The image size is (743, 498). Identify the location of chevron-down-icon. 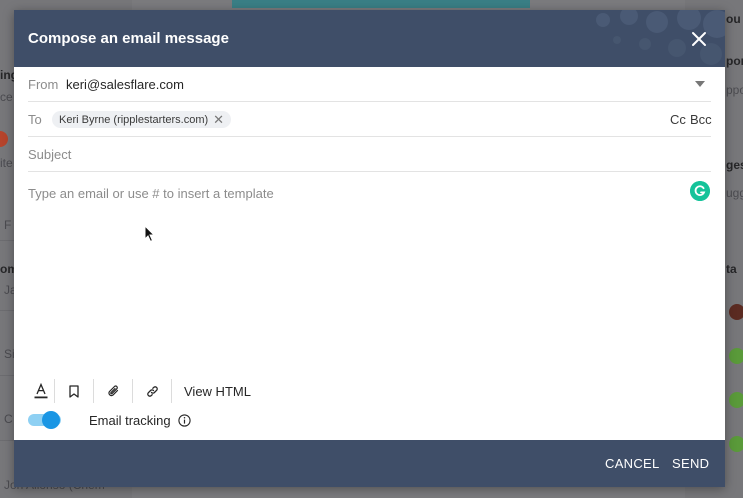
(700, 84).